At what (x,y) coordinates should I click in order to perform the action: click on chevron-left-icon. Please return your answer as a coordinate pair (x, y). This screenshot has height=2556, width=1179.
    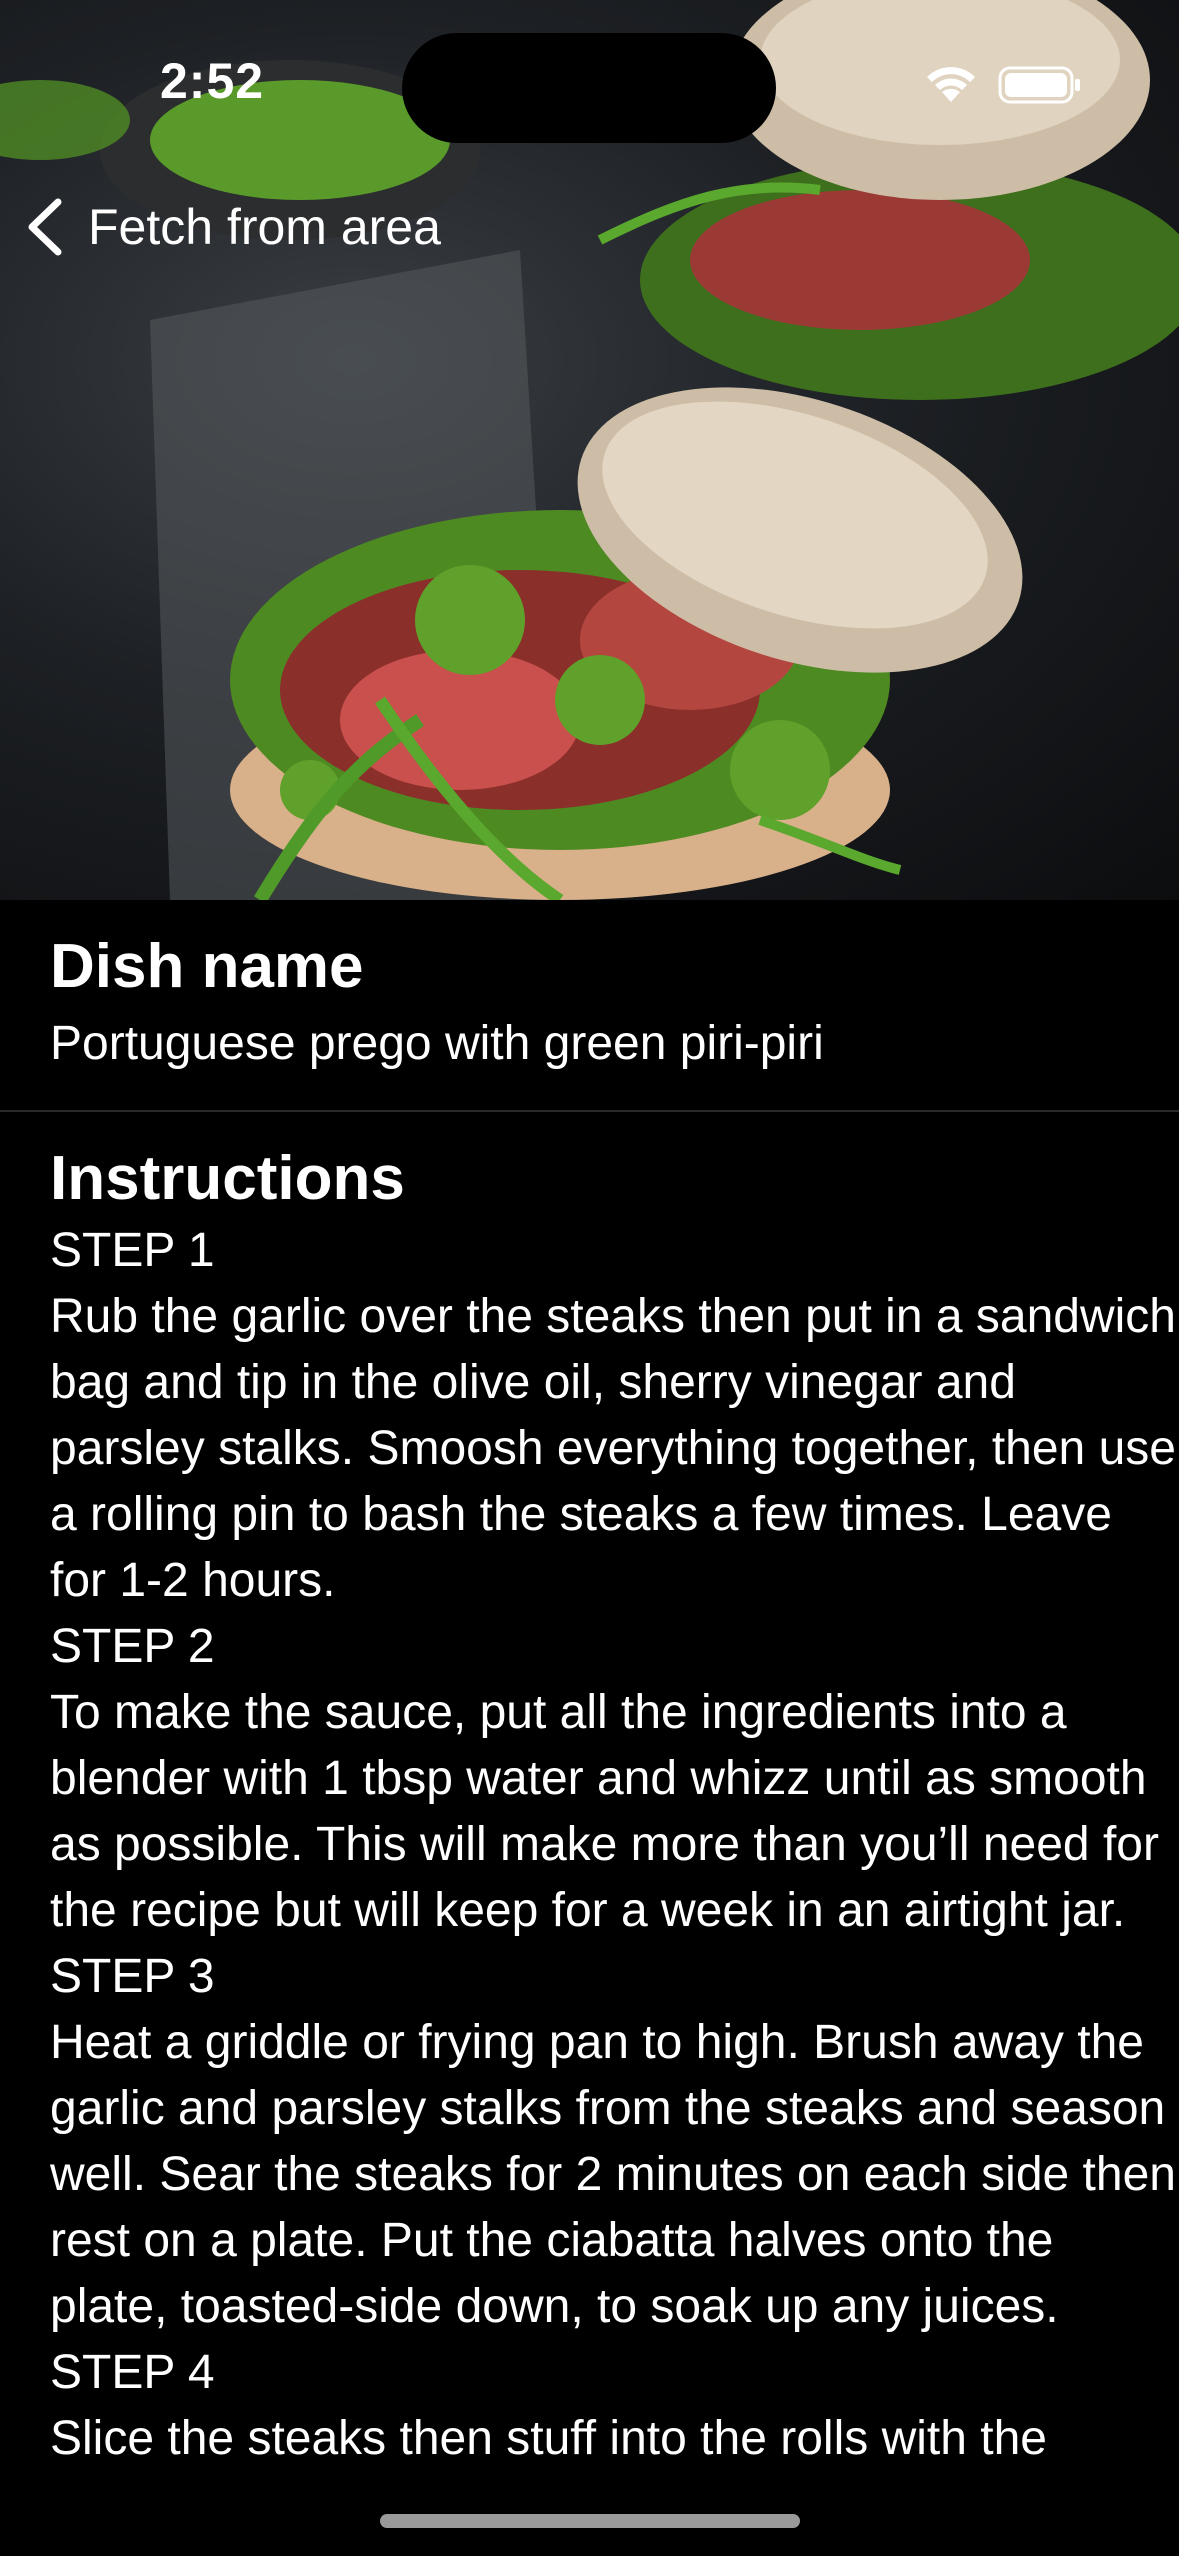
    Looking at the image, I should click on (45, 227).